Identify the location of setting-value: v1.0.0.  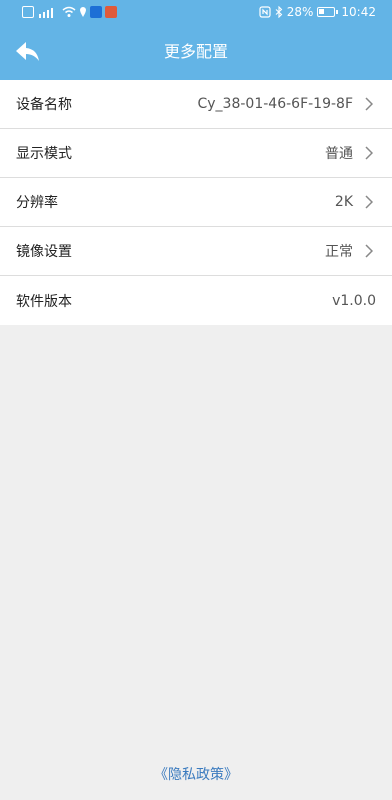
(354, 300).